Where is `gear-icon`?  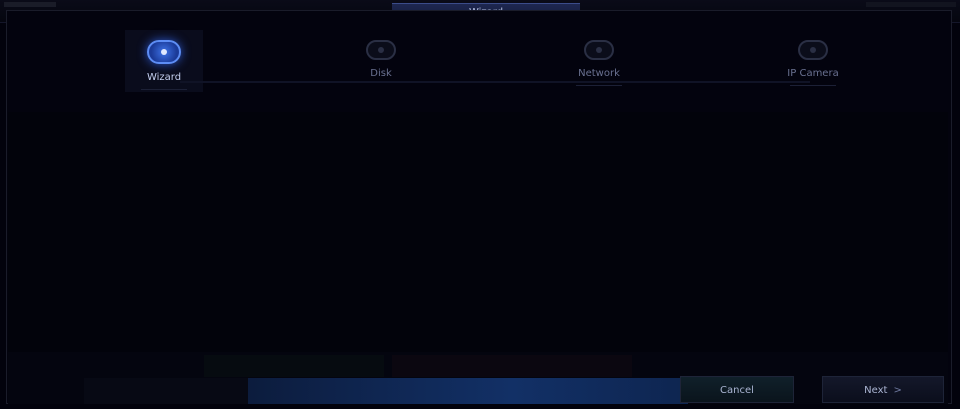 gear-icon is located at coordinates (164, 52).